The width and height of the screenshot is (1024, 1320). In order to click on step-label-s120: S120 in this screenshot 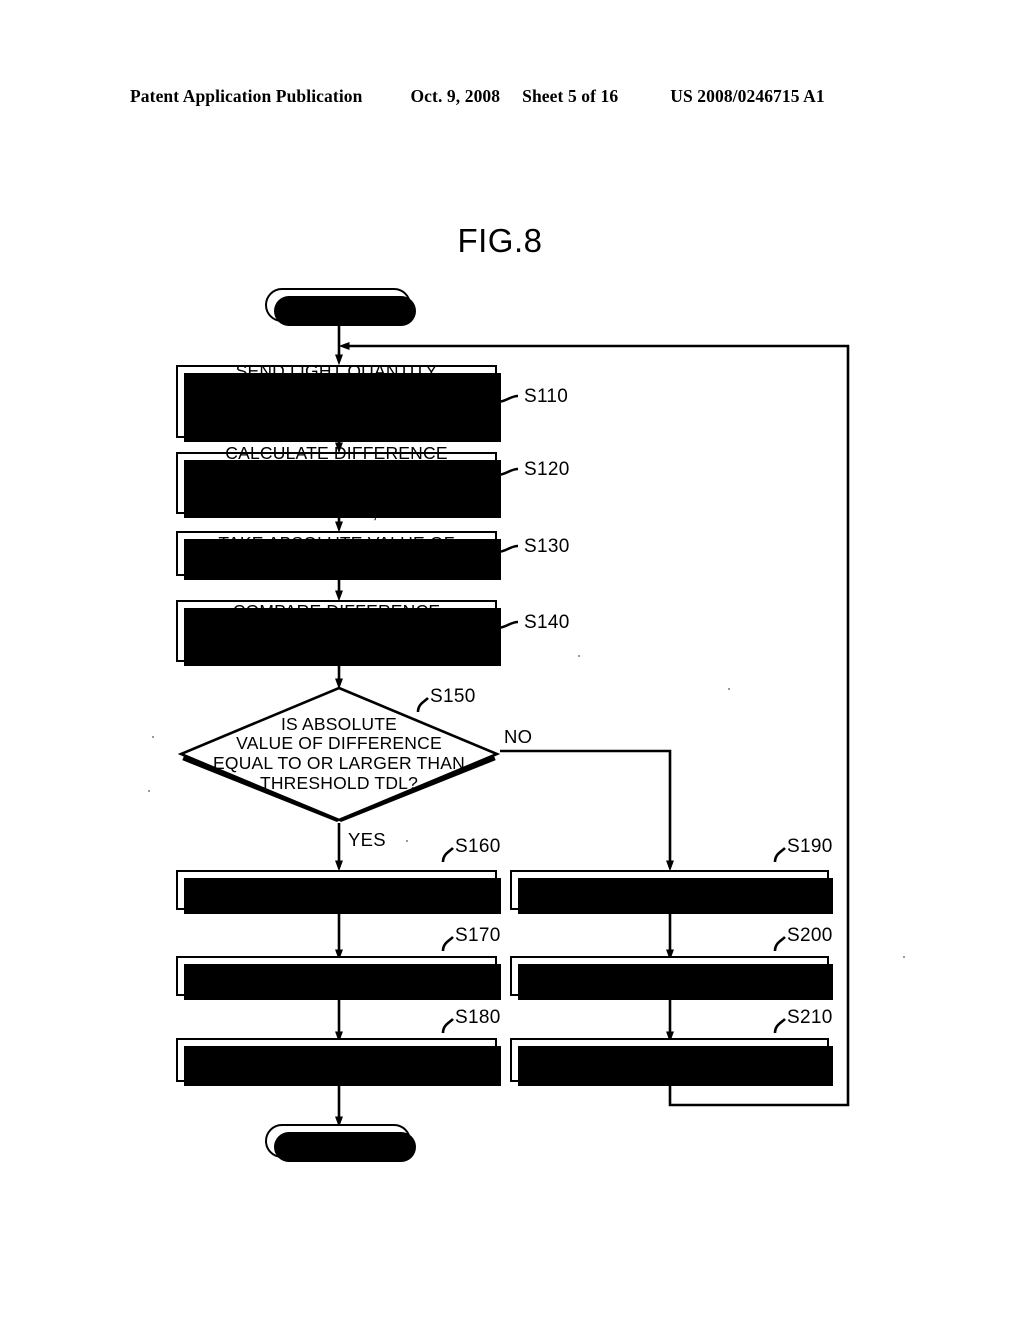, I will do `click(547, 469)`.